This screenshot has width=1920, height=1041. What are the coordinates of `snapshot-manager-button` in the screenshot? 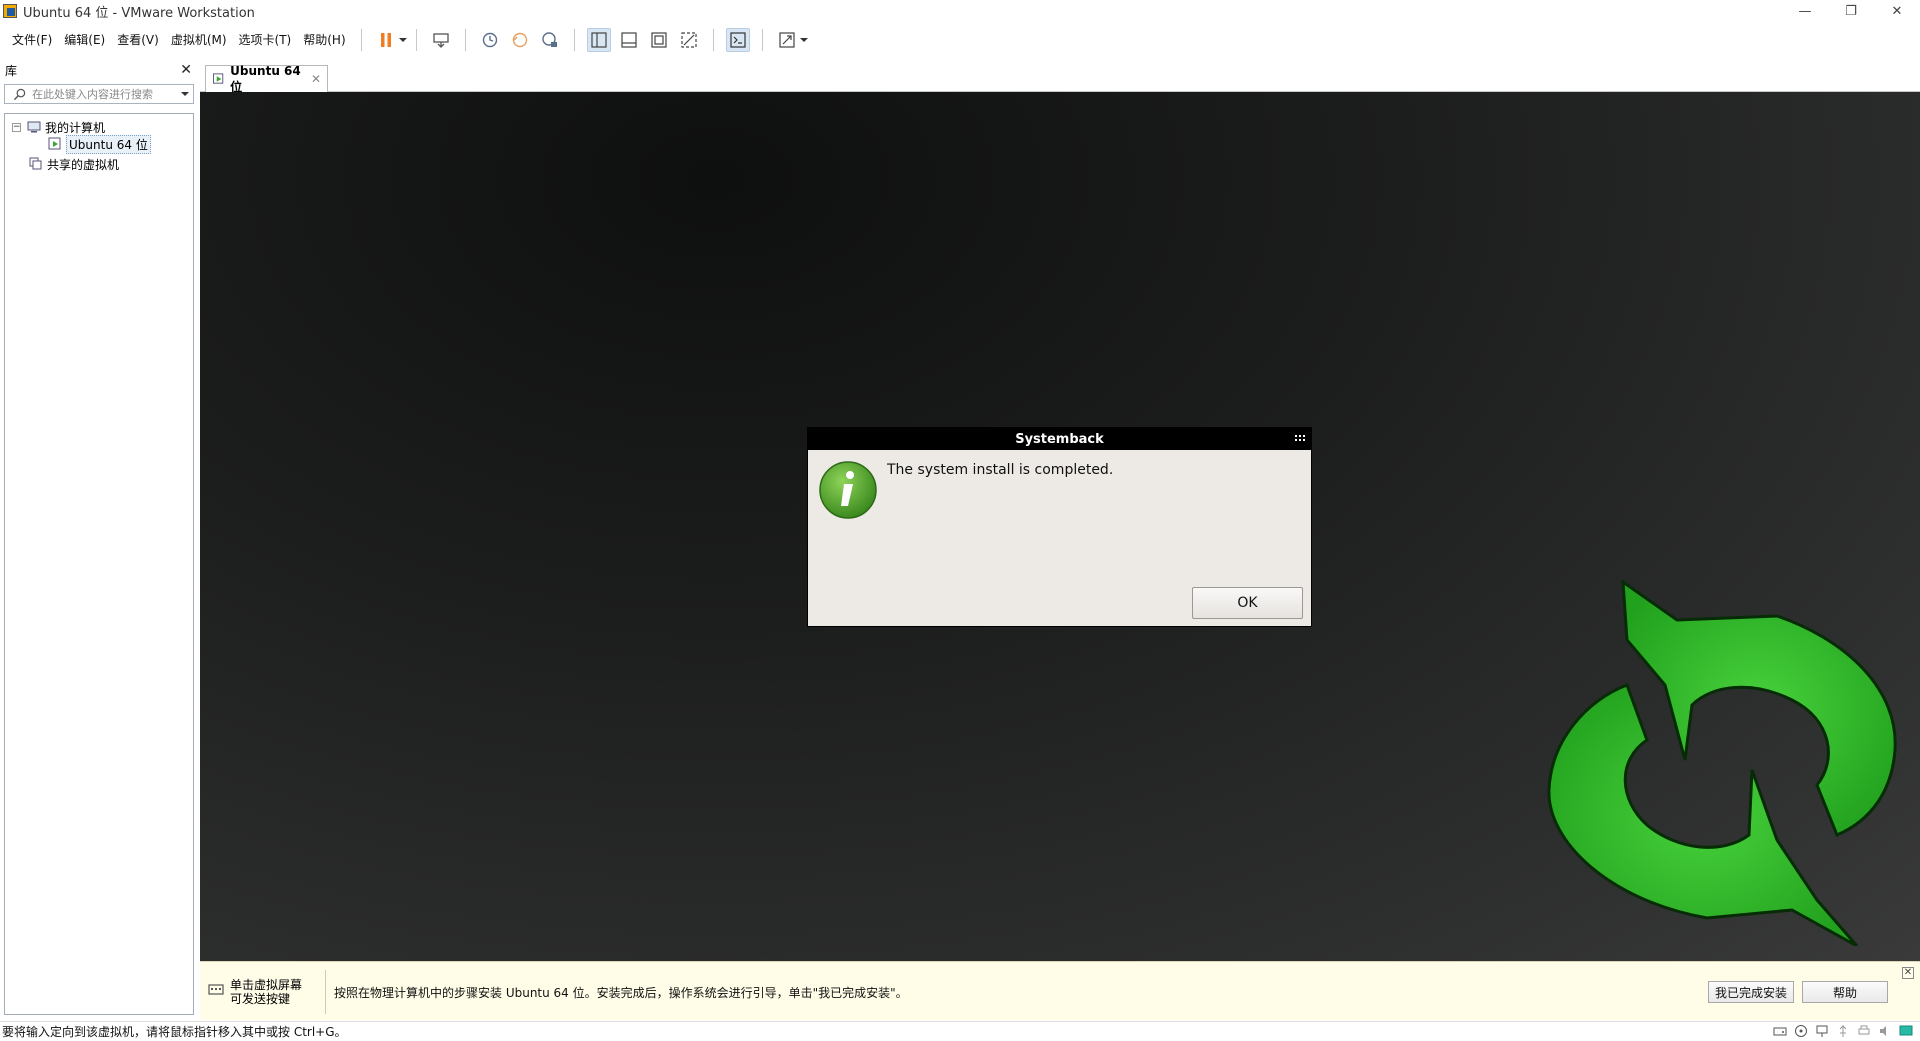 It's located at (550, 40).